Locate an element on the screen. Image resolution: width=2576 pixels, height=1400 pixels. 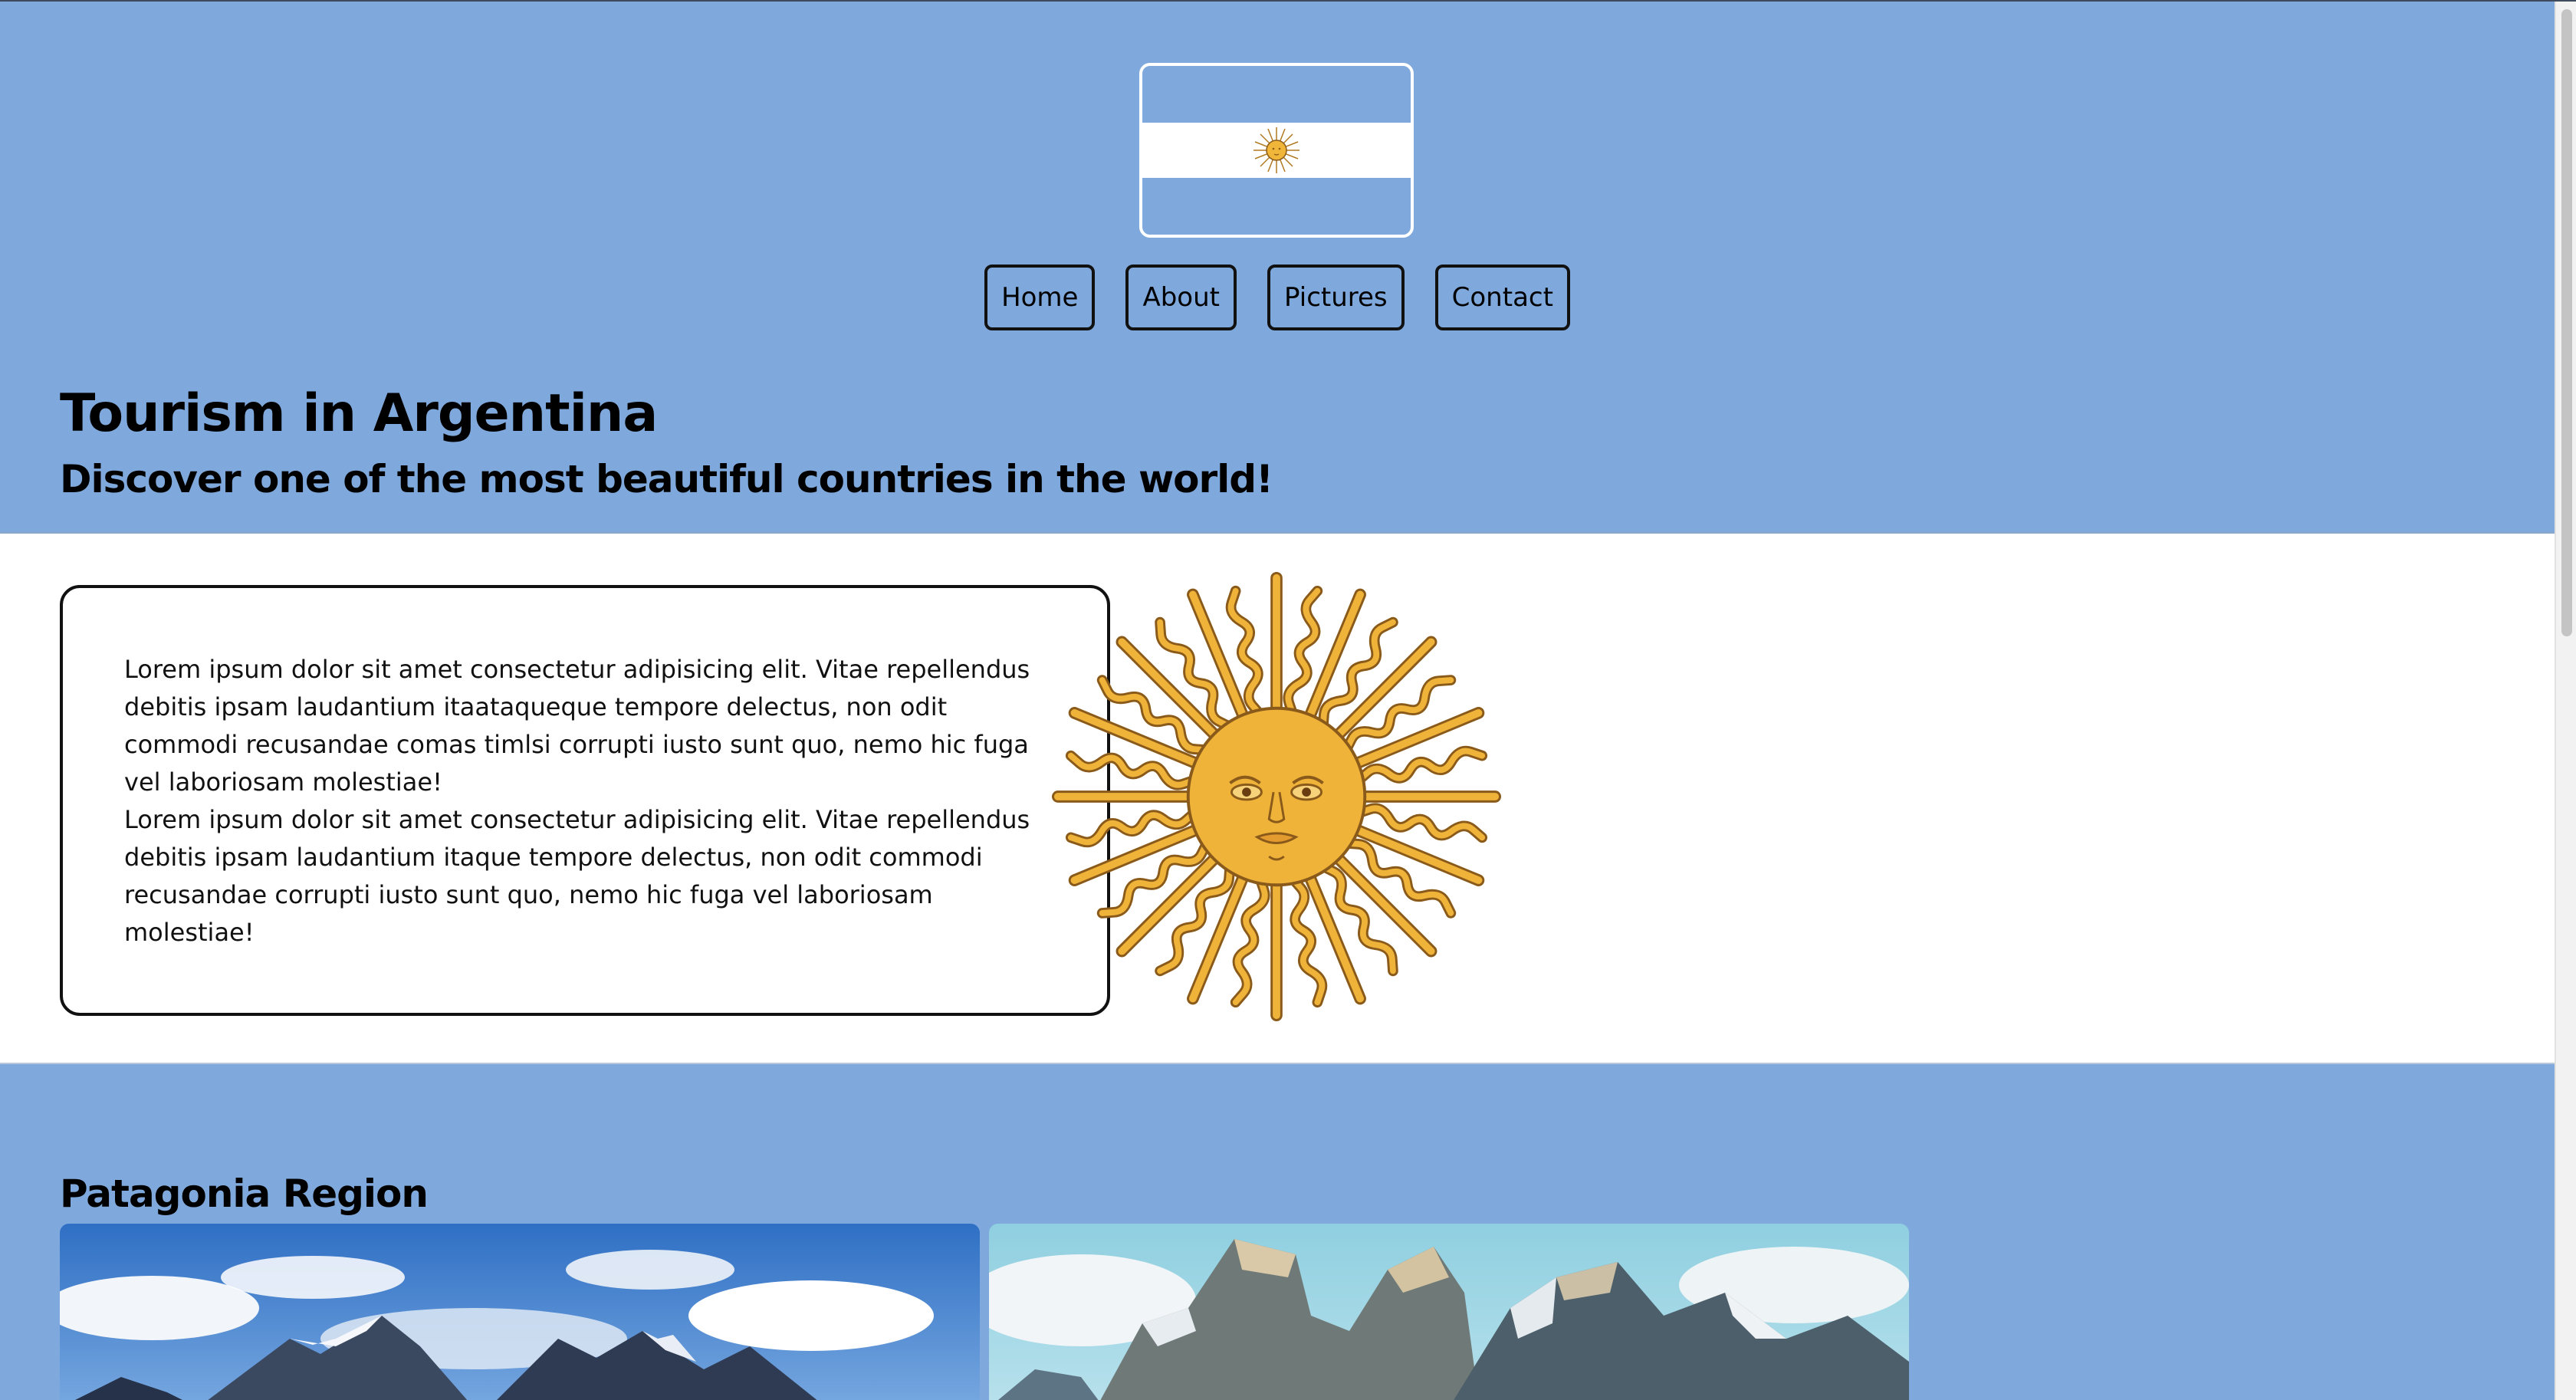
scrollbar-thumb is located at coordinates (2567, 322).